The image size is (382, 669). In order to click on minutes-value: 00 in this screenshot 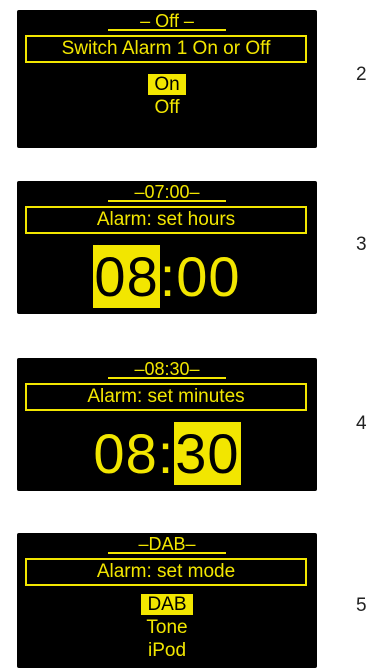, I will do `click(208, 276)`.